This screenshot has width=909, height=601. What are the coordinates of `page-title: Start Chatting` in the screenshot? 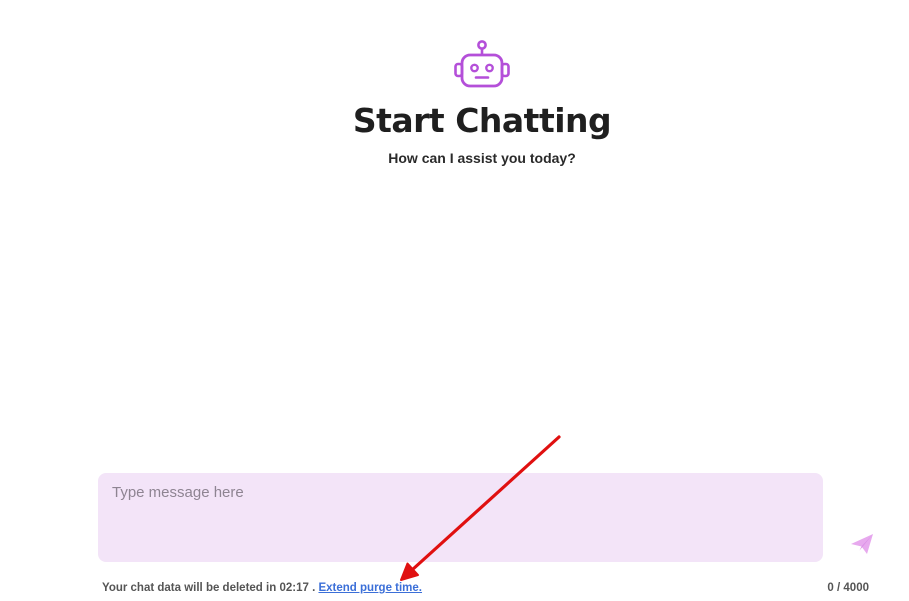 It's located at (482, 120).